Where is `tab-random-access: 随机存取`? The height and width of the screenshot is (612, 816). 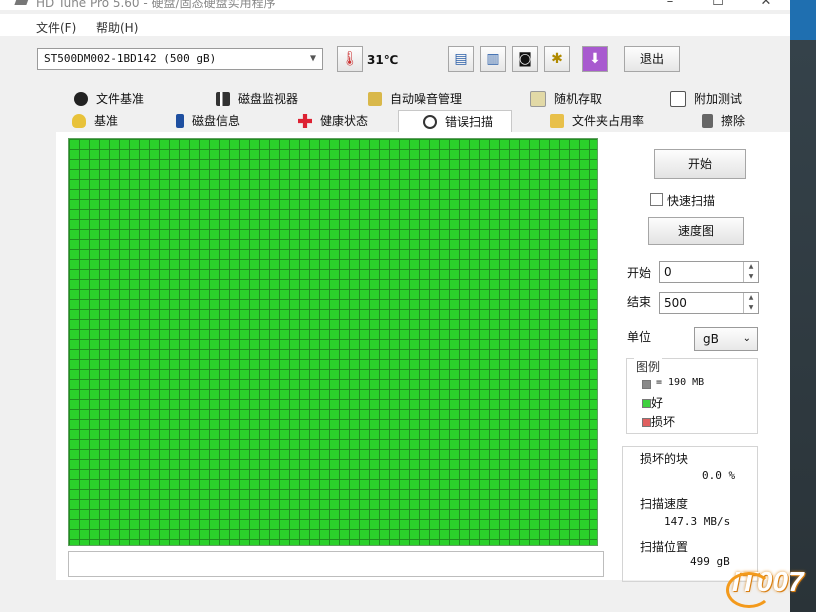 tab-random-access: 随机存取 is located at coordinates (566, 99).